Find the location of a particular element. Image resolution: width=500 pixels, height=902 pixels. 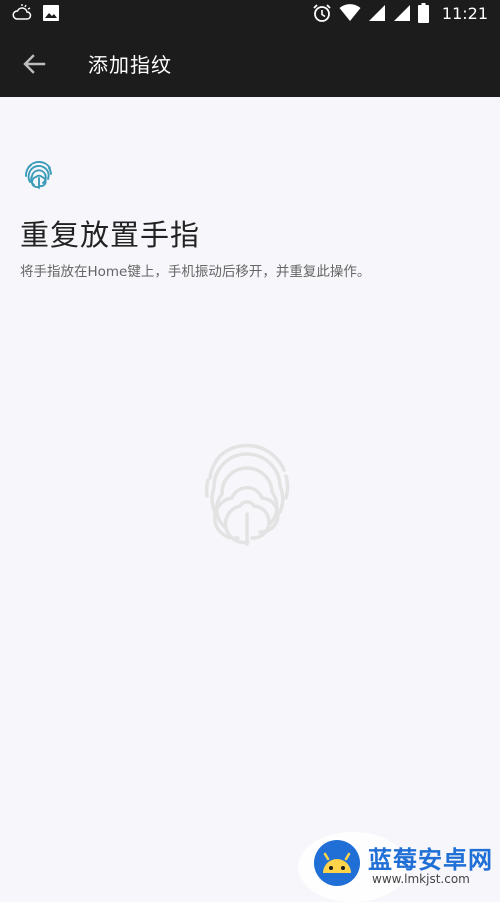

status-time: 11:21 is located at coordinates (464, 13).